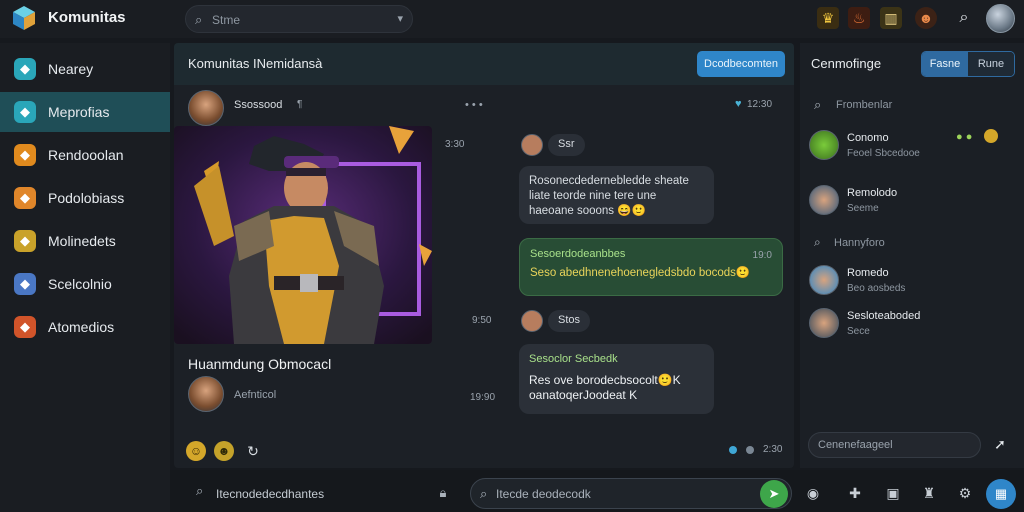 The height and width of the screenshot is (512, 1024). I want to click on chart-icon: ▥, so click(891, 18).